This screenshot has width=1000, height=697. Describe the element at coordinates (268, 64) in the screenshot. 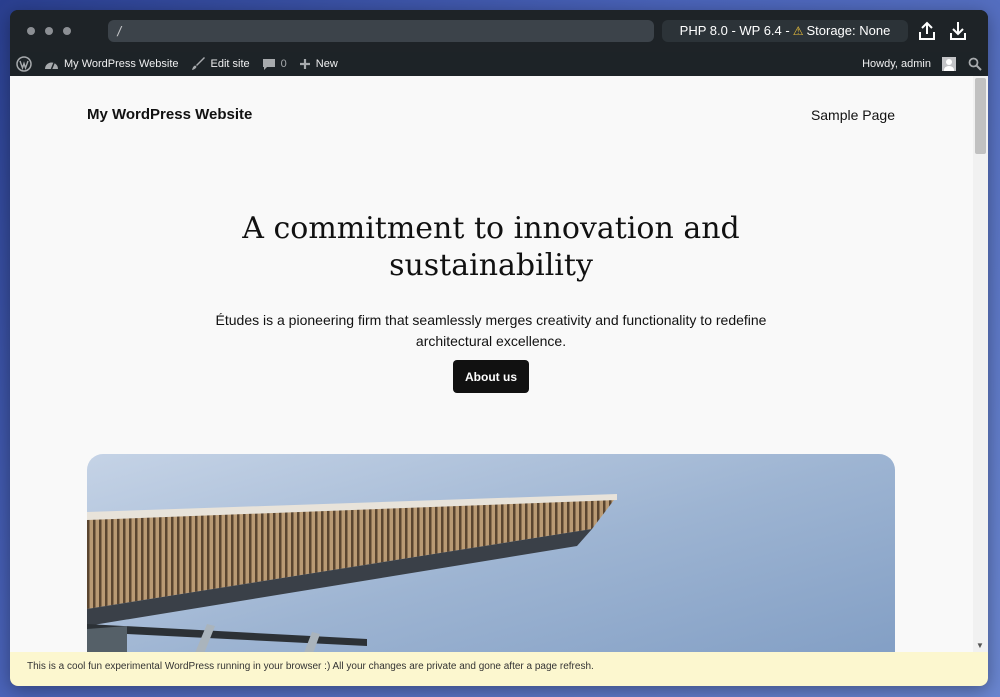

I see `comment-icon` at that location.